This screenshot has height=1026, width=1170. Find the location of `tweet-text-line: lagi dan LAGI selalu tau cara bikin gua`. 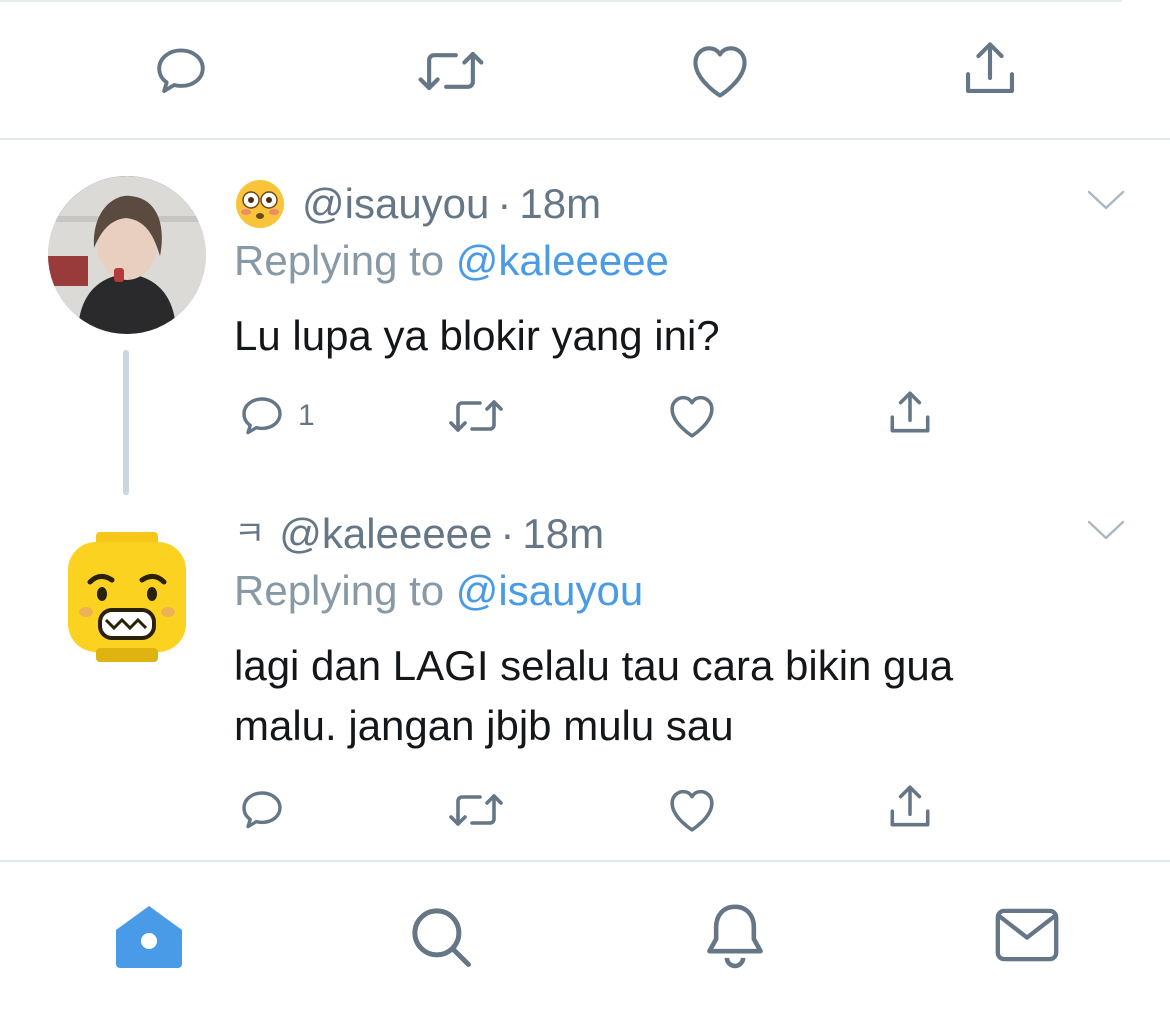

tweet-text-line: lagi dan LAGI selalu tau cara bikin gua is located at coordinates (594, 665).